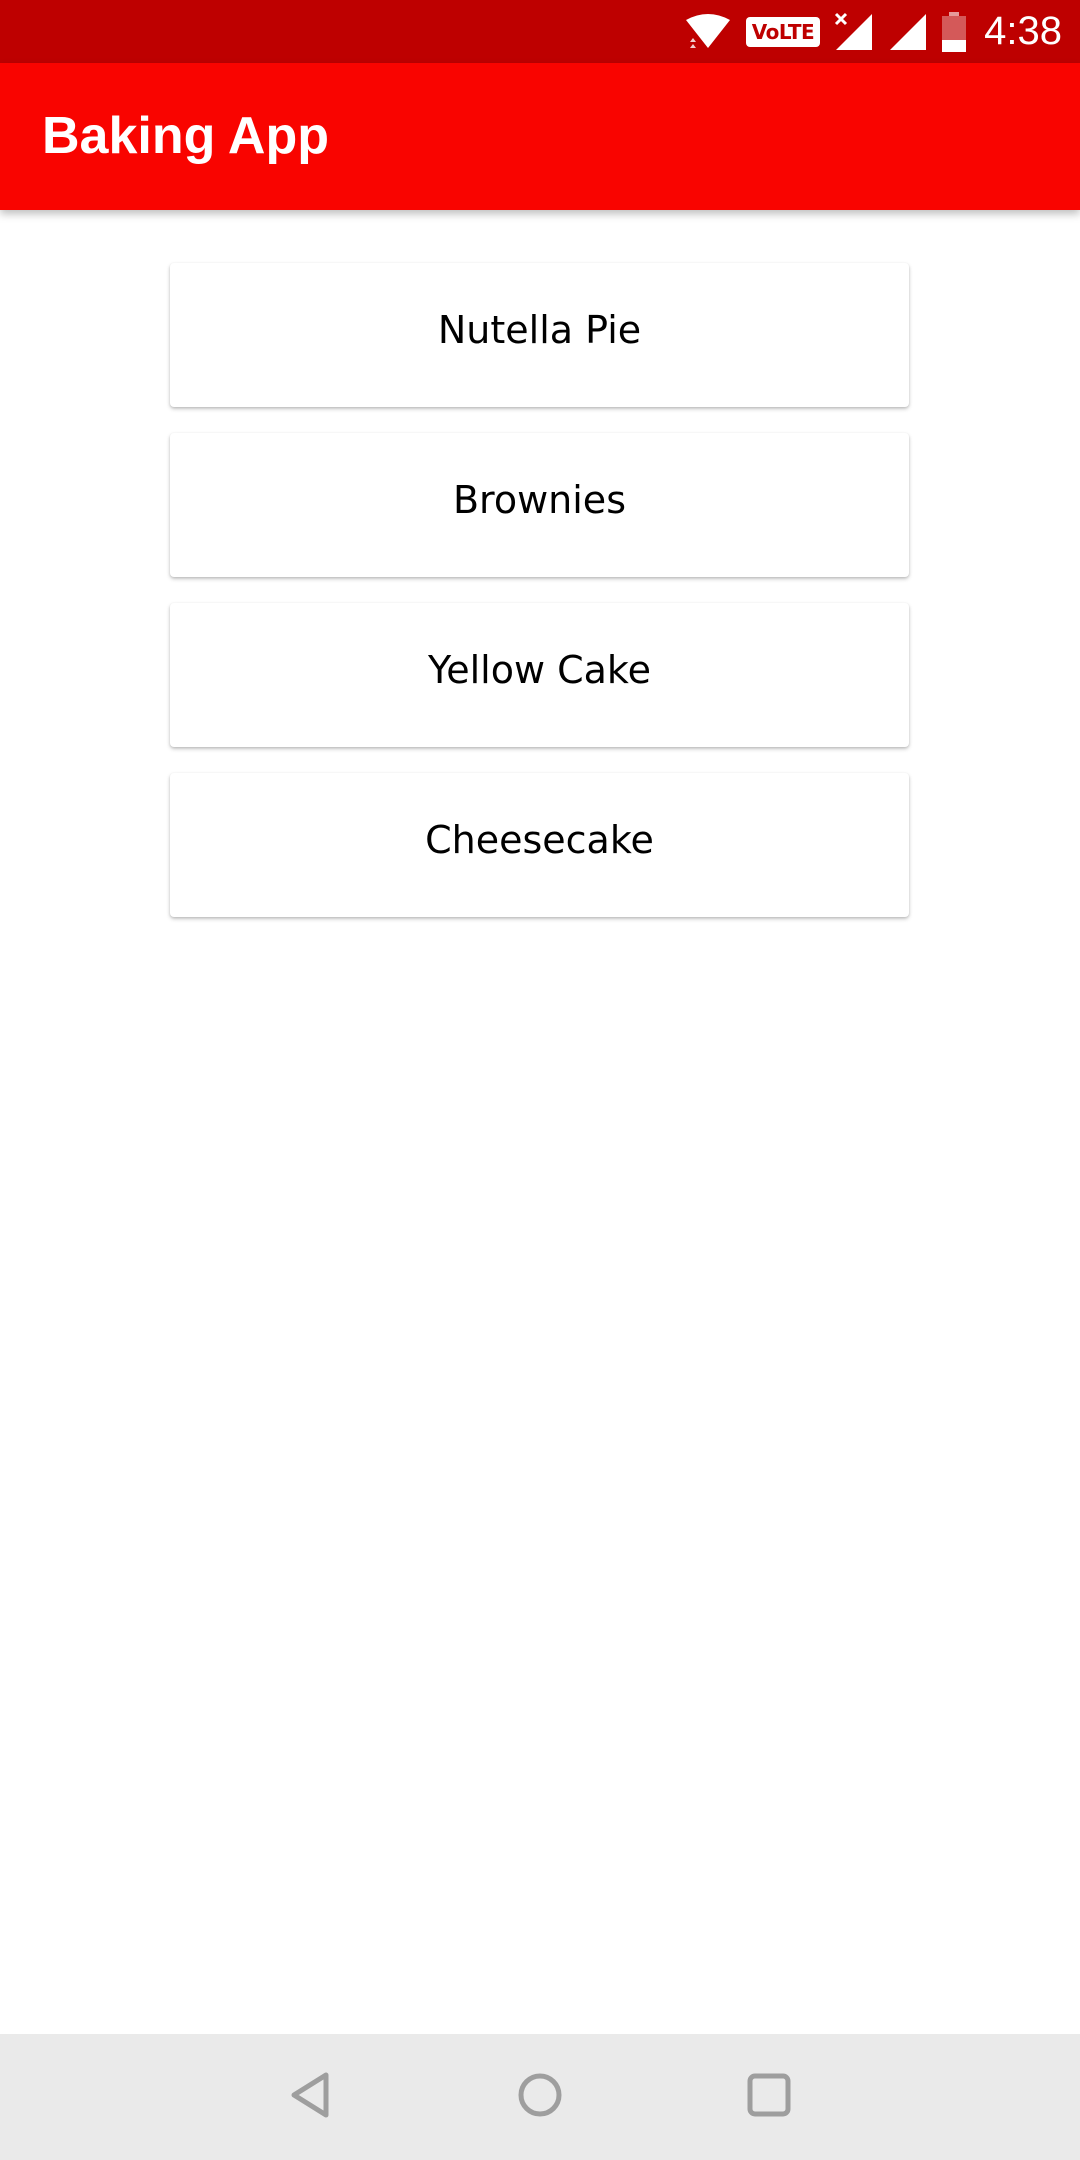  What do you see at coordinates (708, 31) in the screenshot?
I see `wifi-icon` at bounding box center [708, 31].